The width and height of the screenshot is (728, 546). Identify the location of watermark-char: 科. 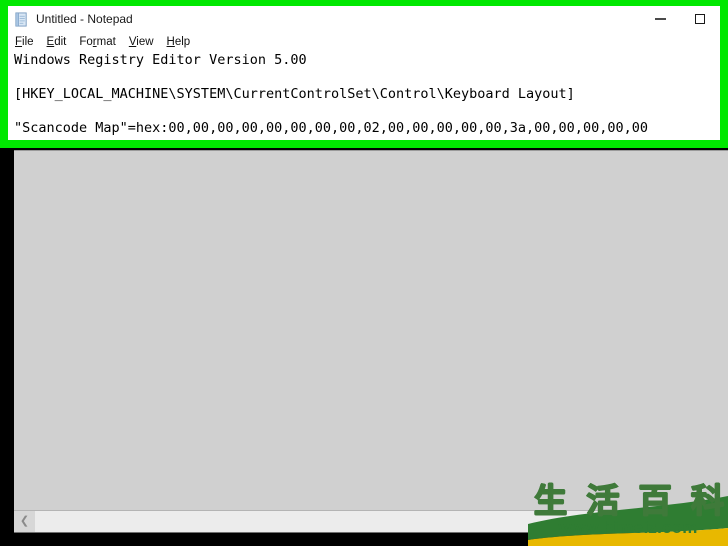
(707, 500).